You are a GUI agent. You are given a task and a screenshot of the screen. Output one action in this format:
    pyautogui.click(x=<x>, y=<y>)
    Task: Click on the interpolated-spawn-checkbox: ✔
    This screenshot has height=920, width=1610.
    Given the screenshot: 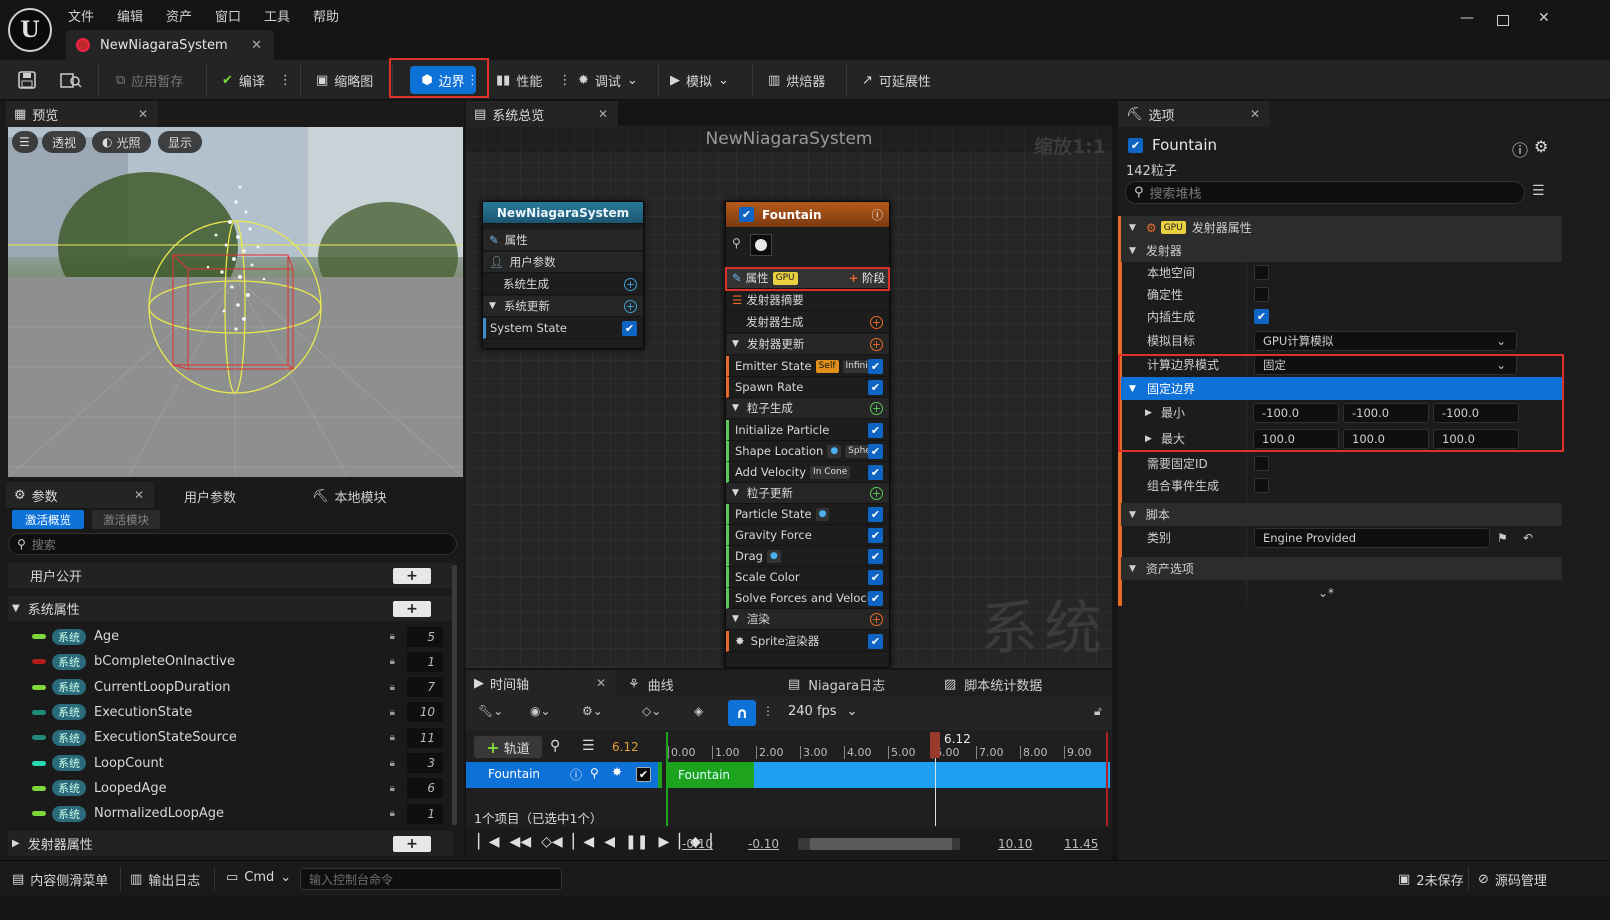 What is the action you would take?
    pyautogui.click(x=1261, y=316)
    